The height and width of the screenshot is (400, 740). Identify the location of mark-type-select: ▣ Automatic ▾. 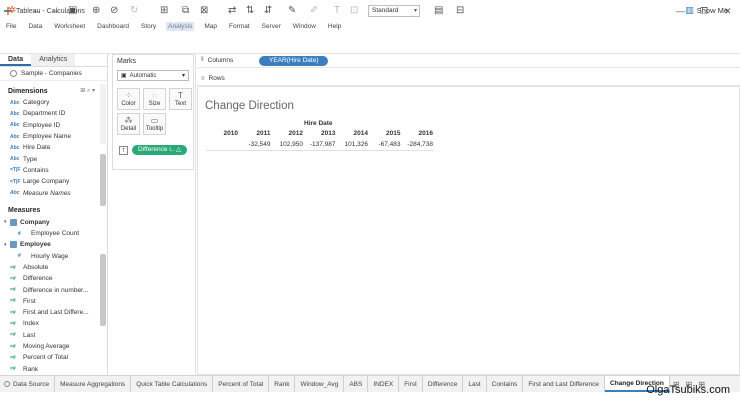
(153, 75).